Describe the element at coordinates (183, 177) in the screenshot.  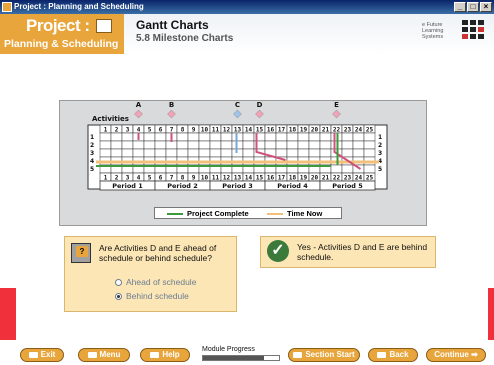
I see `week-label-bottom: 8` at that location.